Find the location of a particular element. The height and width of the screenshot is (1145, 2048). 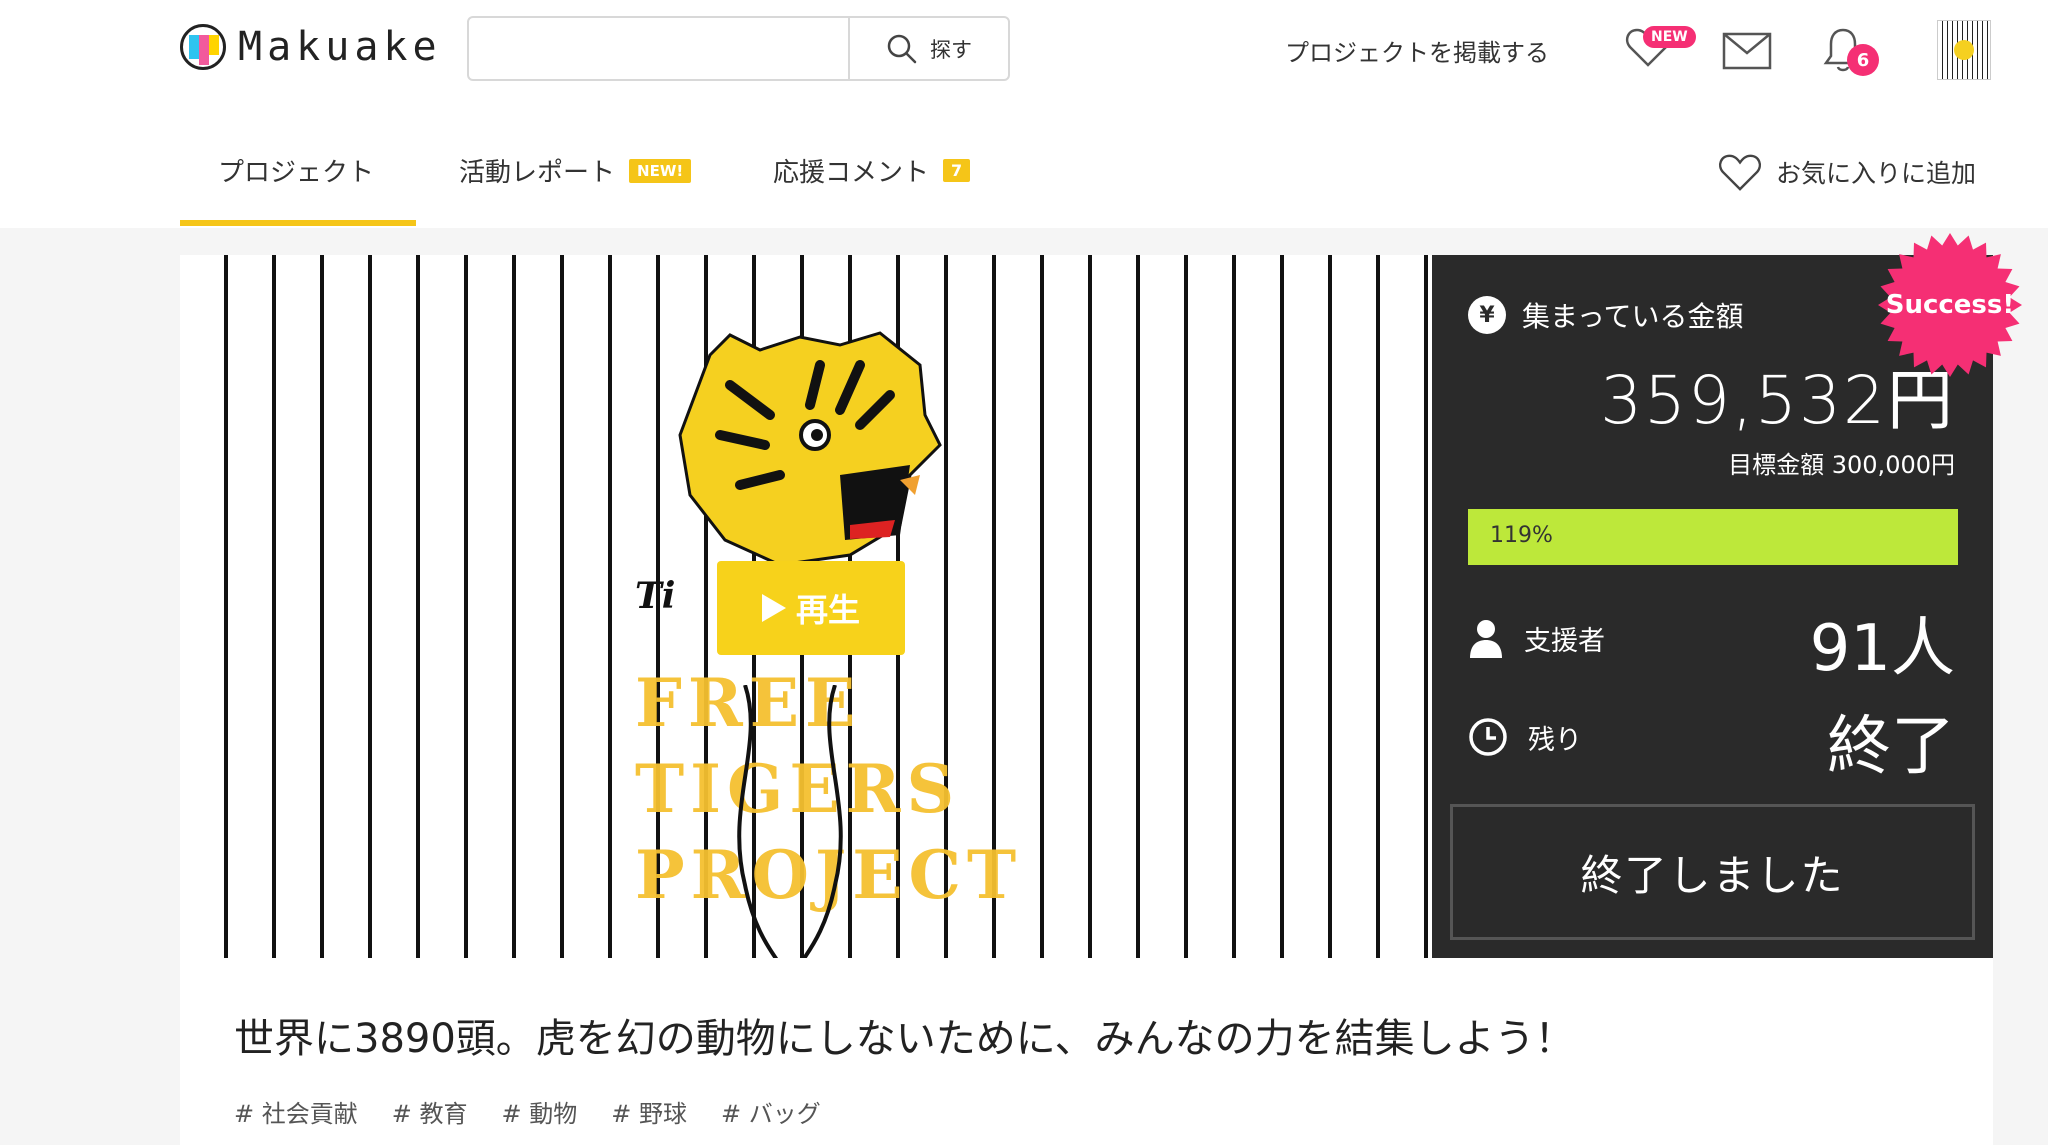

project-title: 世界に3890頭。虎を幻の動物にしないために、みんなの力を結集しよう！ is located at coordinates (904, 1039).